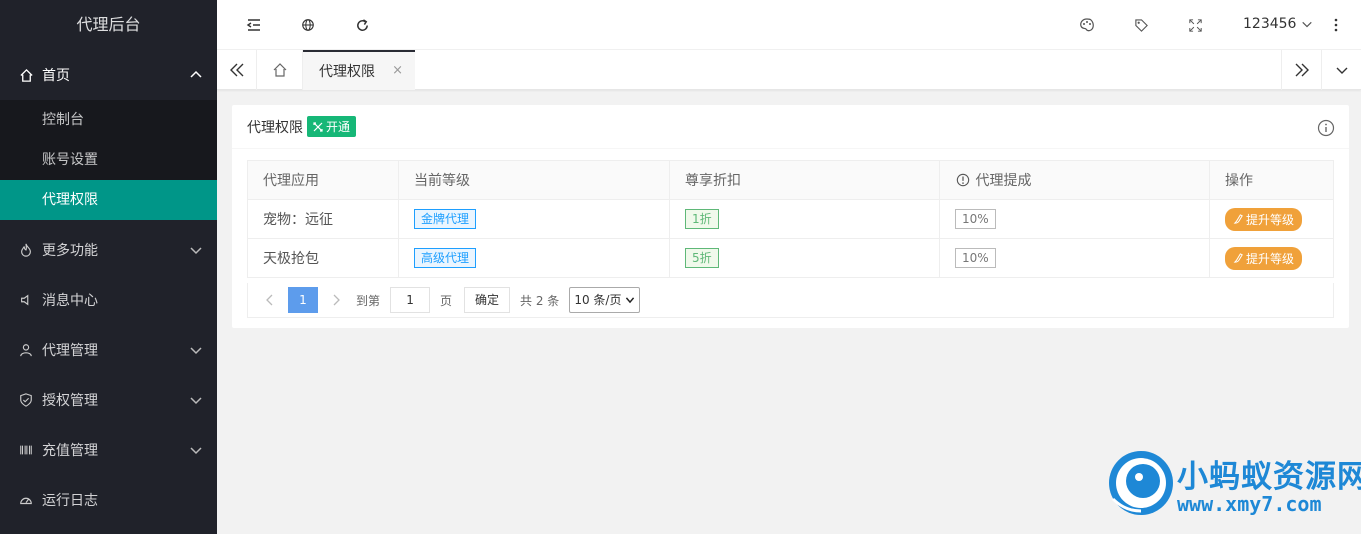  What do you see at coordinates (70, 501) in the screenshot?
I see `menu-logs-label: 运行日志` at bounding box center [70, 501].